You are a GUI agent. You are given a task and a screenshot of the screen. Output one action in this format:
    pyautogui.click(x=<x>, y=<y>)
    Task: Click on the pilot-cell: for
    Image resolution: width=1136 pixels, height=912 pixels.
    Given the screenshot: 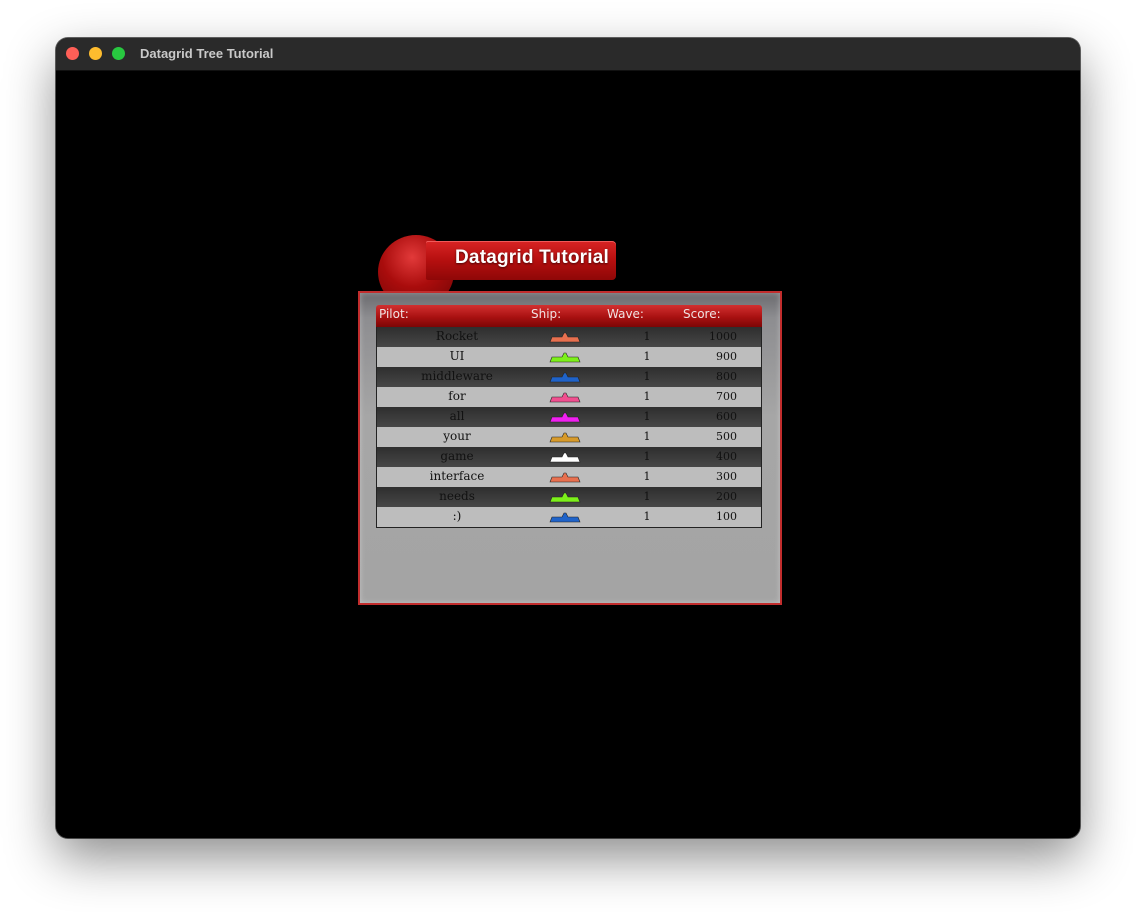 What is the action you would take?
    pyautogui.click(x=457, y=396)
    